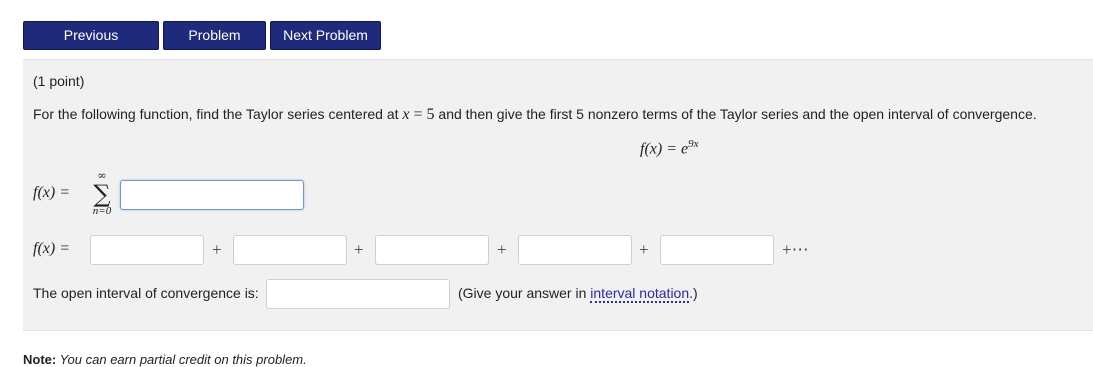 The height and width of the screenshot is (367, 1093). Describe the element at coordinates (147, 250) in the screenshot. I see `term-1-input` at that location.